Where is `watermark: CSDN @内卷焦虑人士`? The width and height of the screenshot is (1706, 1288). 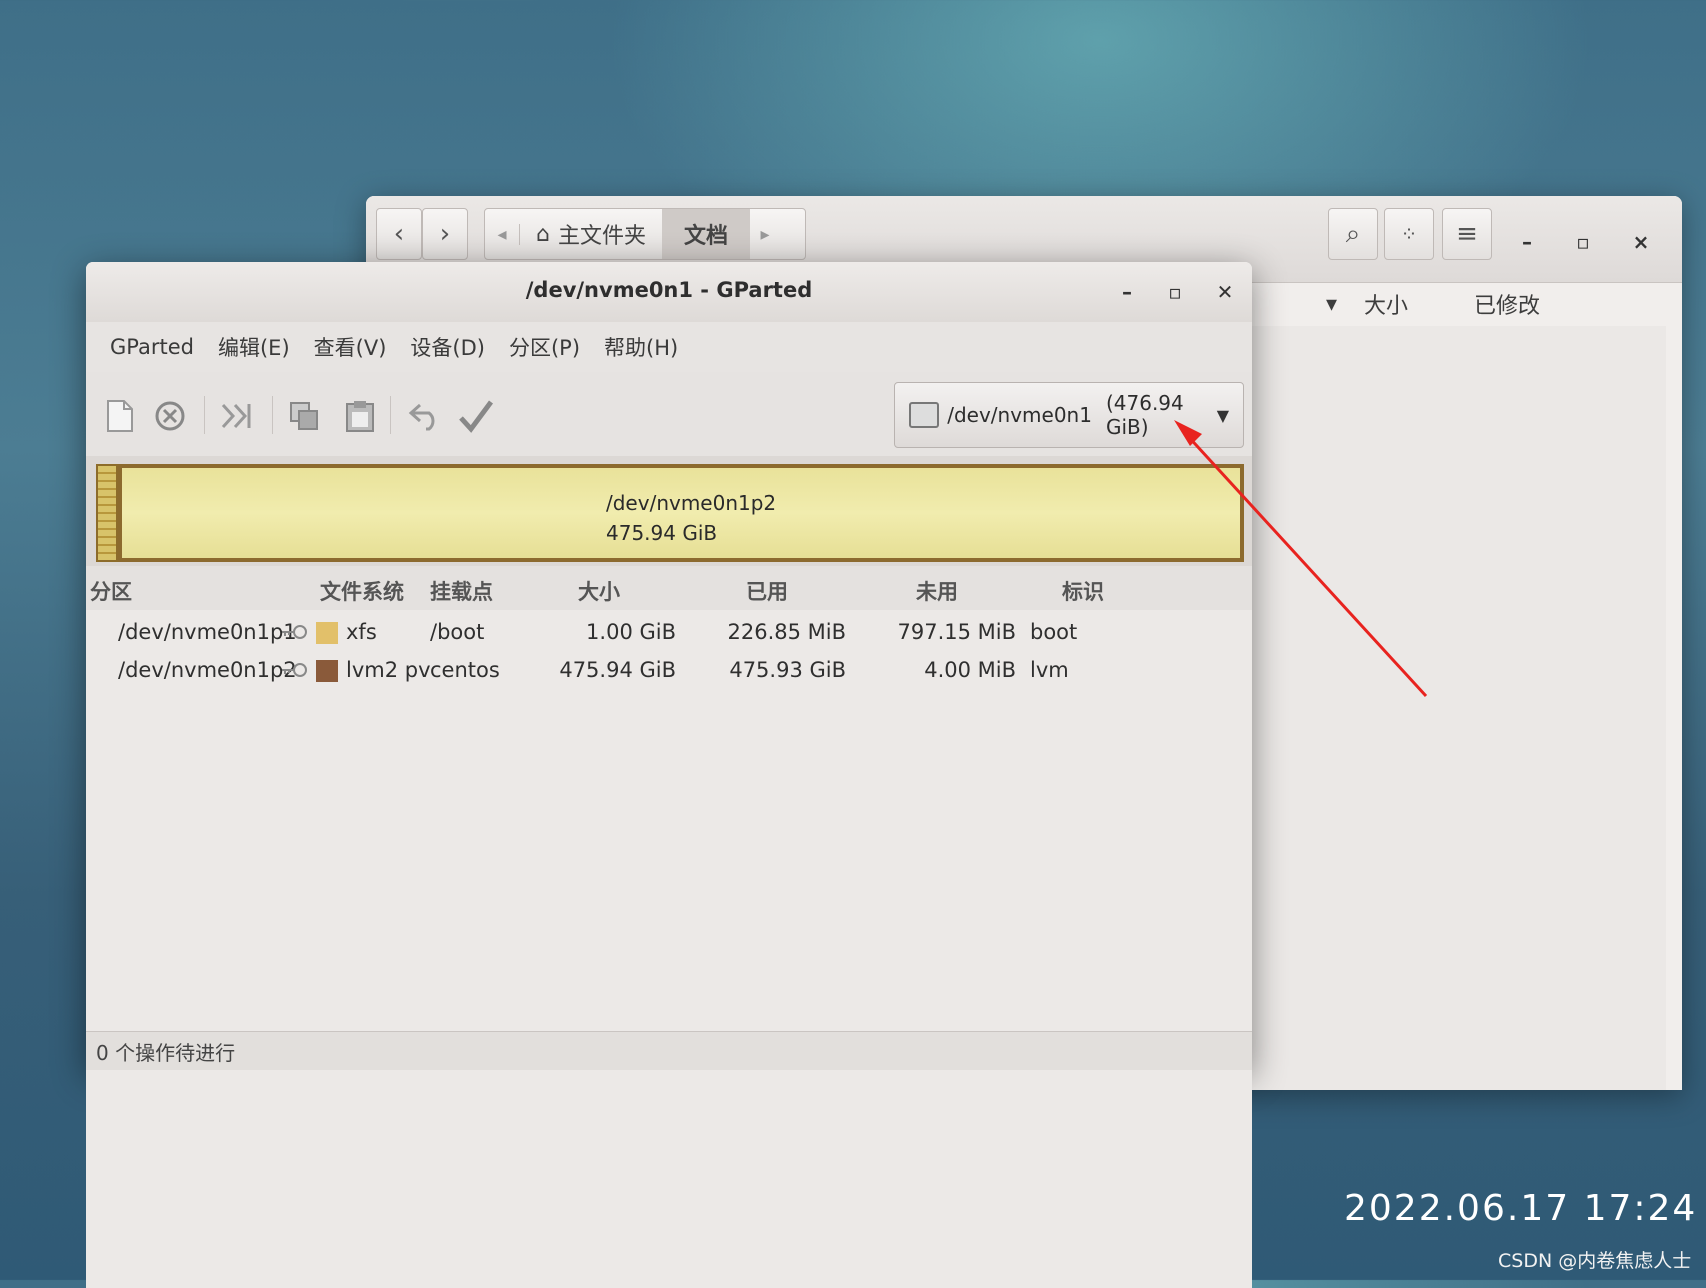
watermark: CSDN @内卷焦虑人士 is located at coordinates (1595, 1261).